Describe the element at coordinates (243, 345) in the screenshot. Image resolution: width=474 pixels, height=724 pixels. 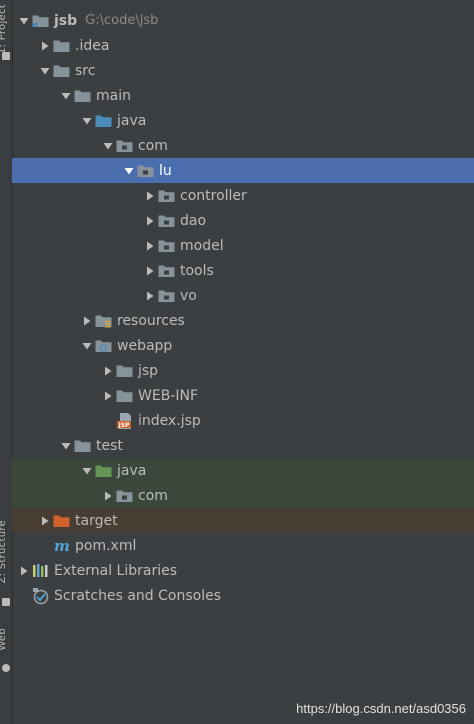
I see `tree-row: webapp` at that location.